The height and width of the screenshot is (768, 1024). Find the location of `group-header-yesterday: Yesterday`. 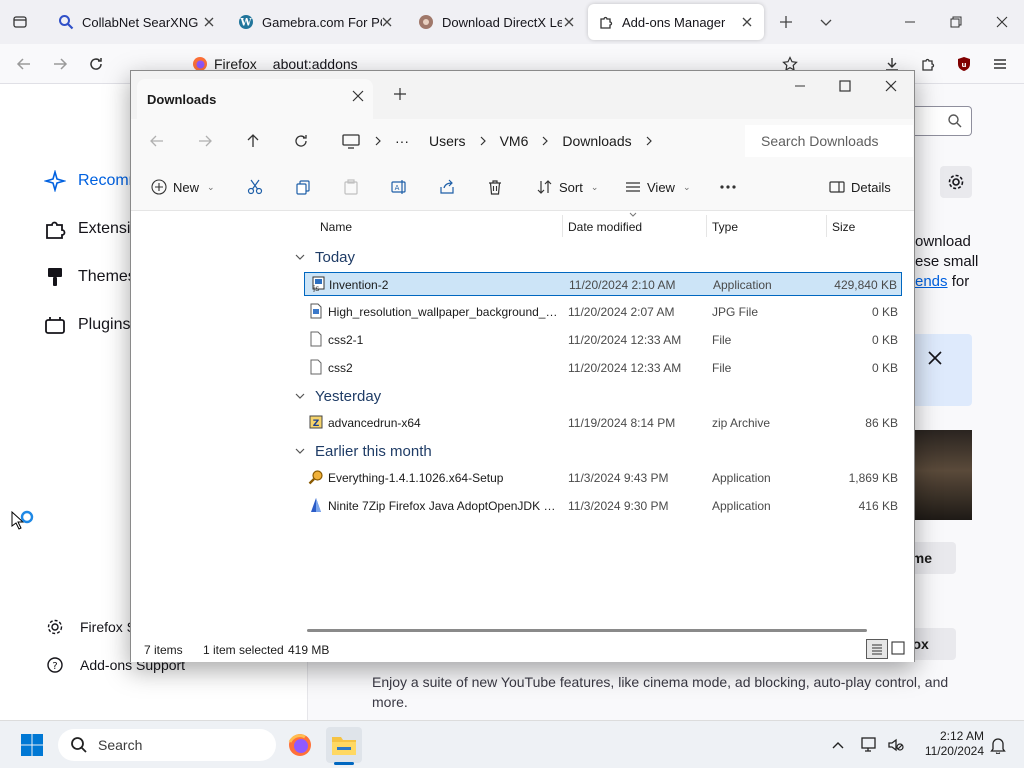

group-header-yesterday: Yesterday is located at coordinates (338, 396).